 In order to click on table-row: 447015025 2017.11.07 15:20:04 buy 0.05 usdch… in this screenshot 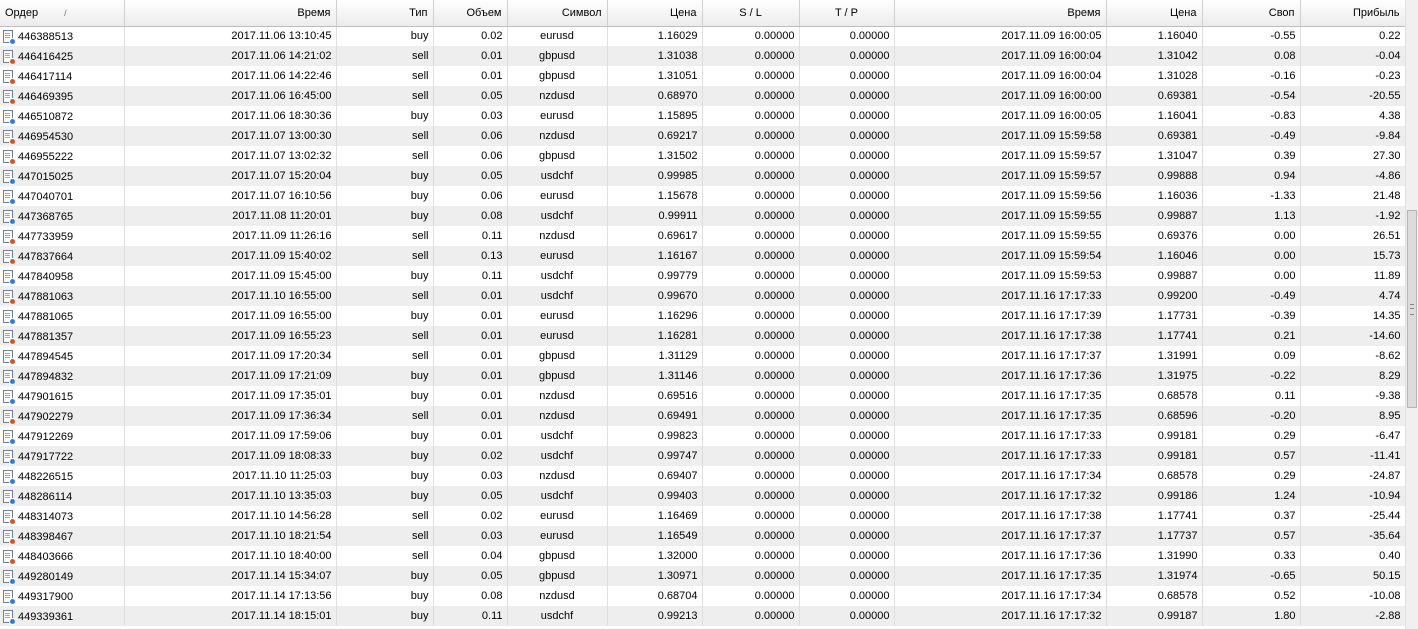, I will do `click(702, 176)`.